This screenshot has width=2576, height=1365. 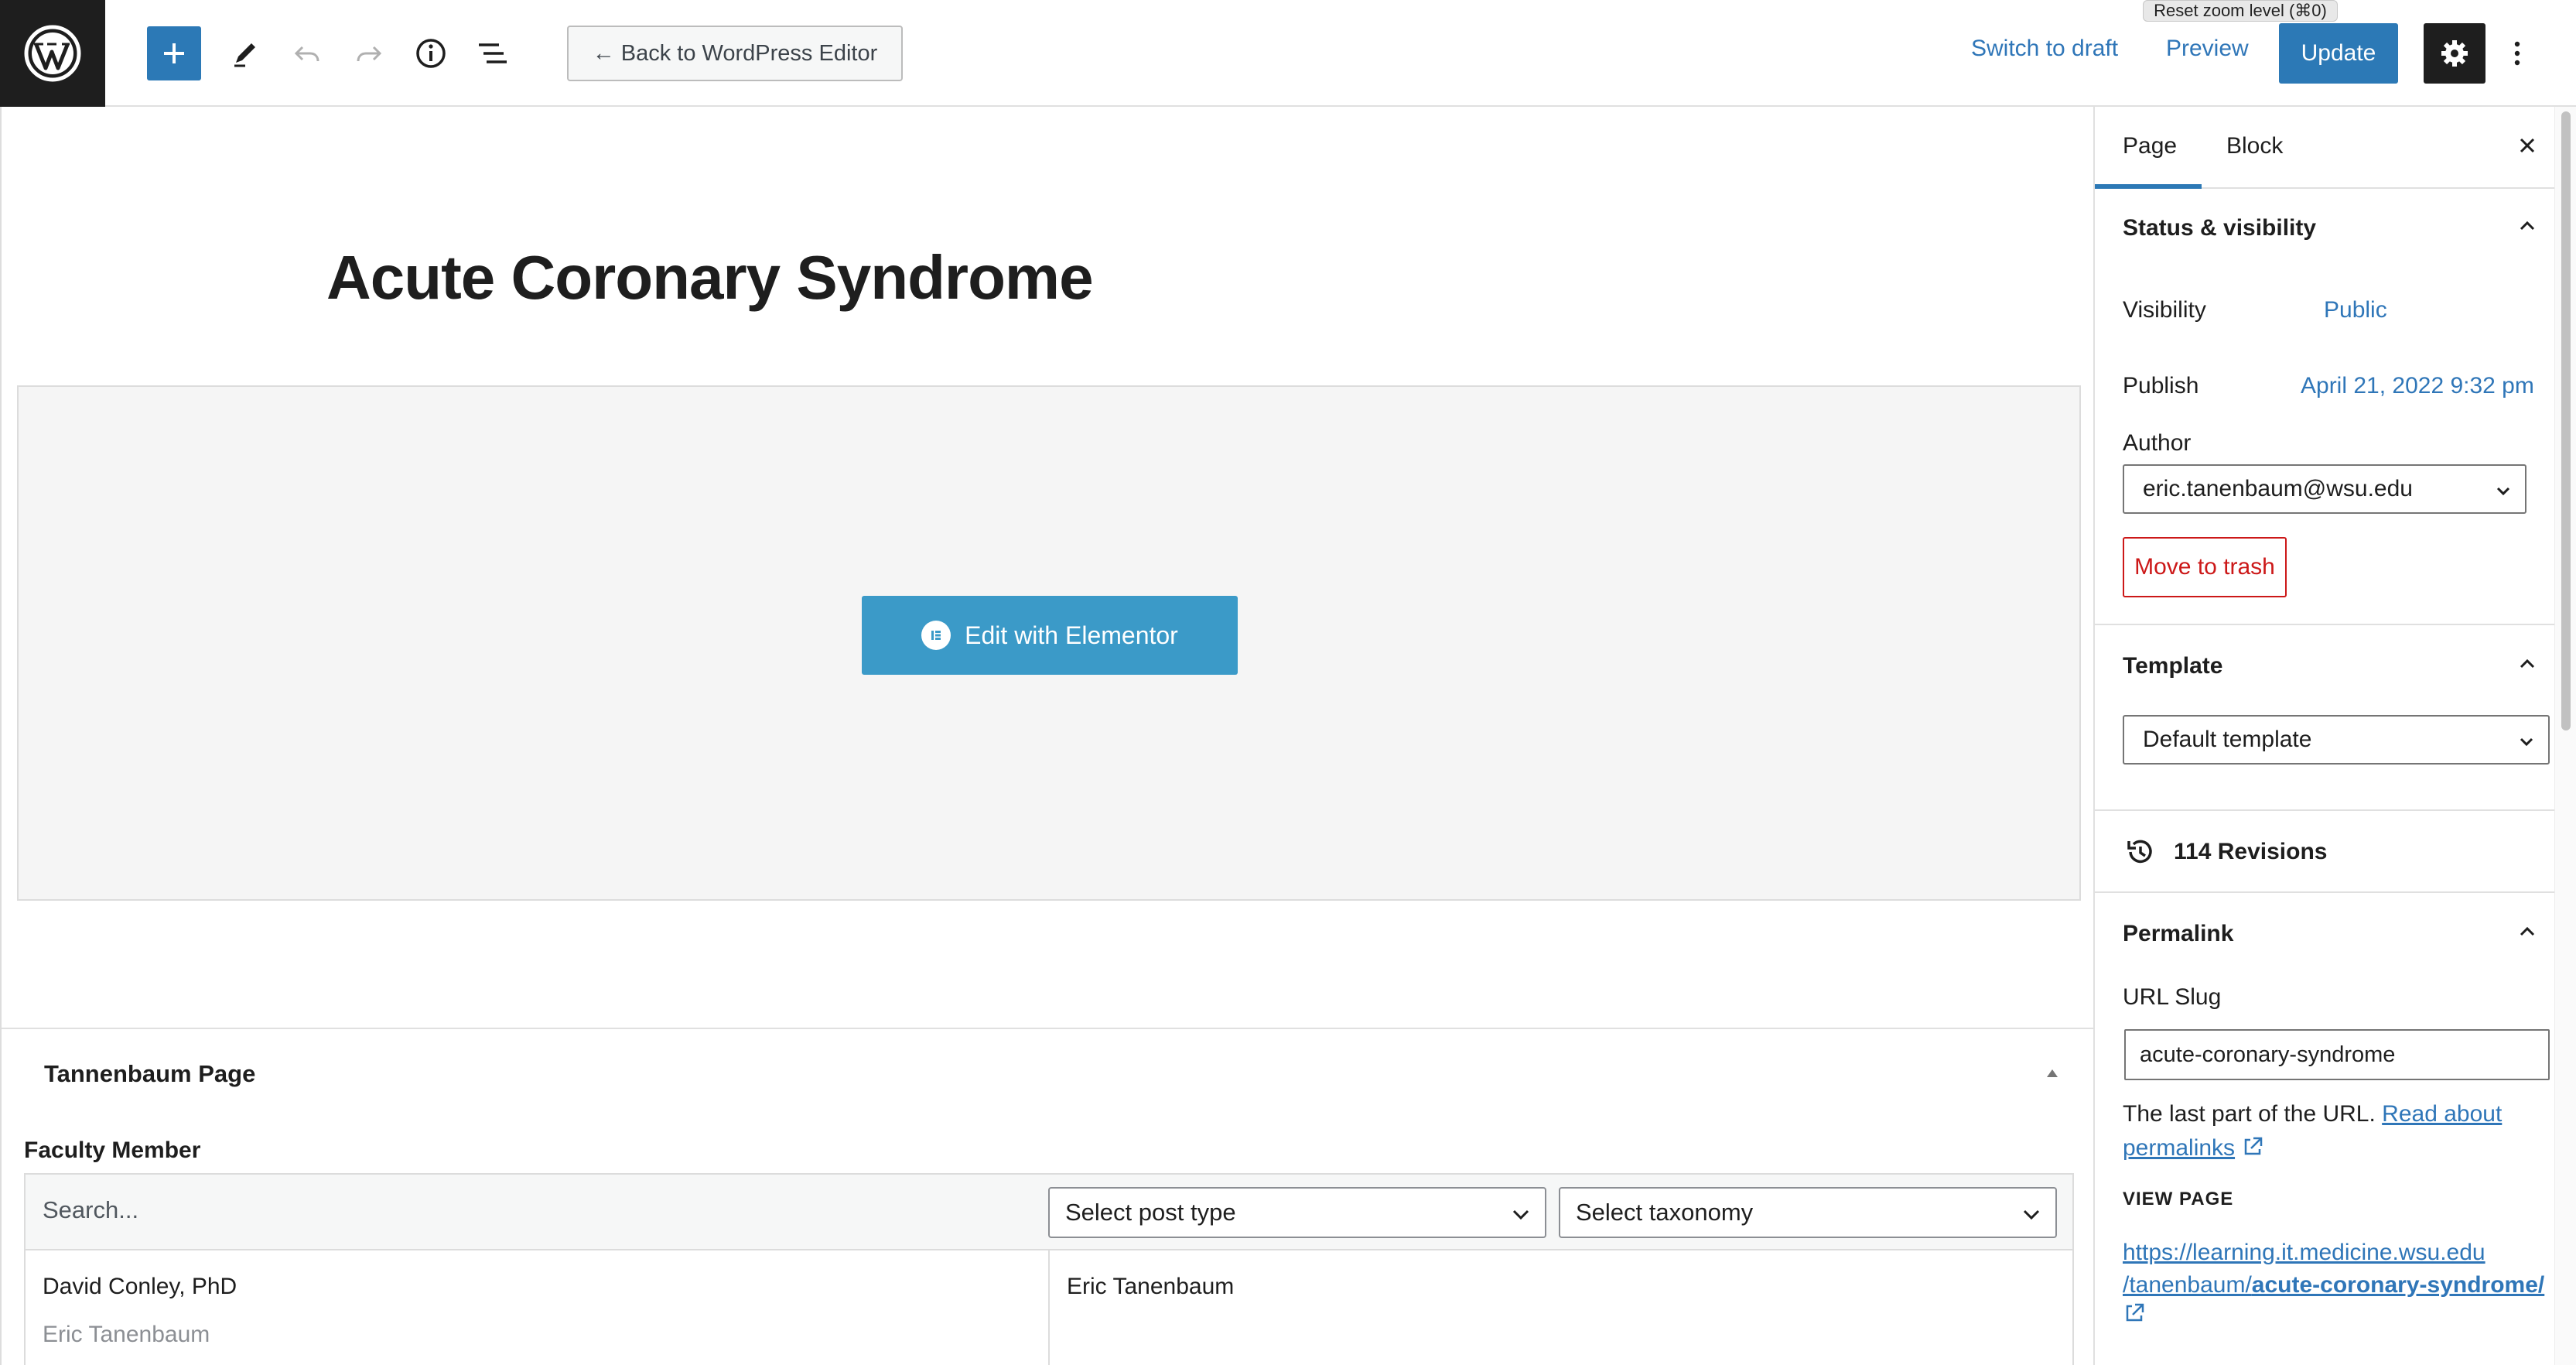 I want to click on options-button, so click(x=2517, y=54).